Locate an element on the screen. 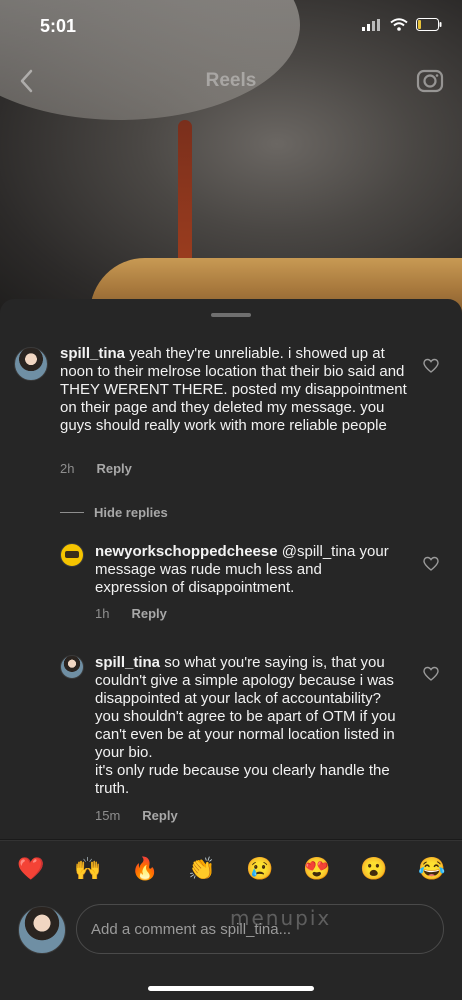 This screenshot has width=462, height=1000. battery-icon is located at coordinates (429, 24).